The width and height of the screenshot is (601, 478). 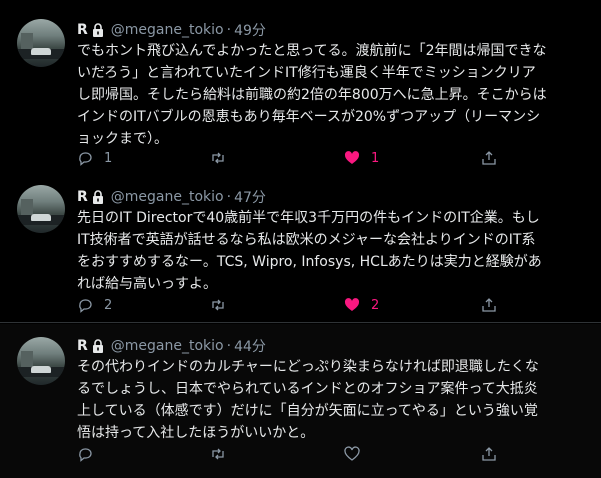 What do you see at coordinates (307, 411) in the screenshot?
I see `tweet-text-line: 上している（体感です）だけに「自分が矢面に立ってやる」という強い覚` at bounding box center [307, 411].